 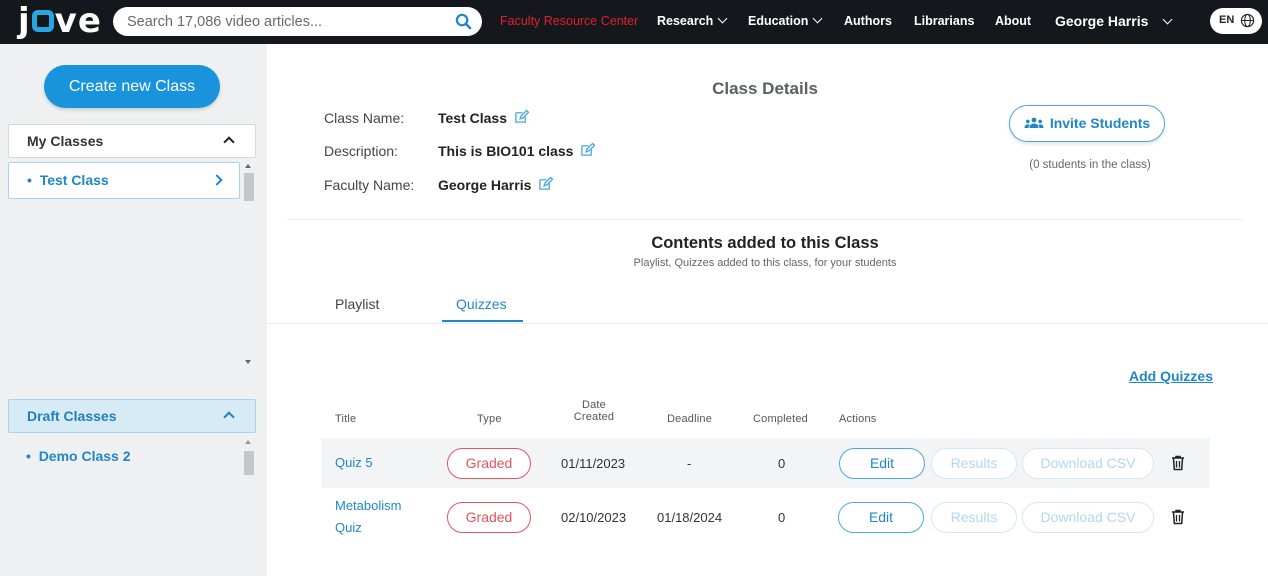 I want to click on header-date-created: Date Created, so click(x=594, y=411).